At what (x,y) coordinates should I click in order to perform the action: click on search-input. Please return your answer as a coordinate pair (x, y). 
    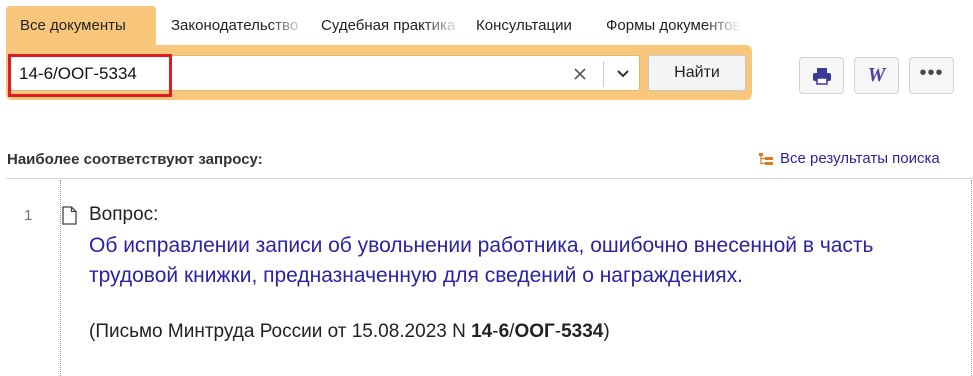
    Looking at the image, I should click on (229, 74).